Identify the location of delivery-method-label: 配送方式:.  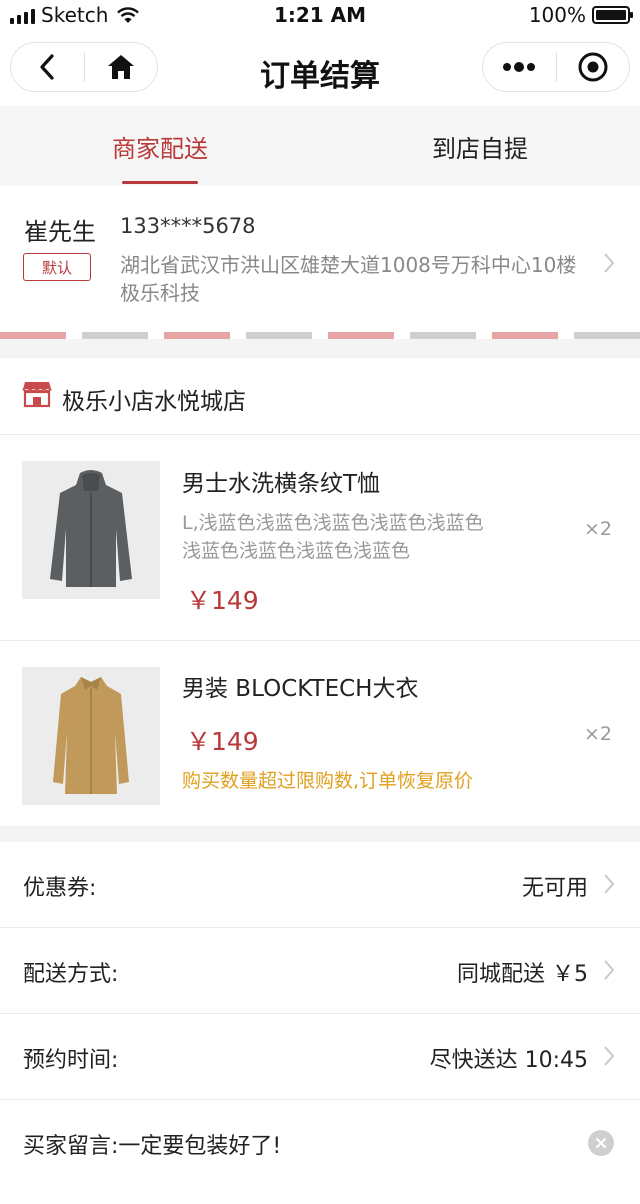
(71, 974).